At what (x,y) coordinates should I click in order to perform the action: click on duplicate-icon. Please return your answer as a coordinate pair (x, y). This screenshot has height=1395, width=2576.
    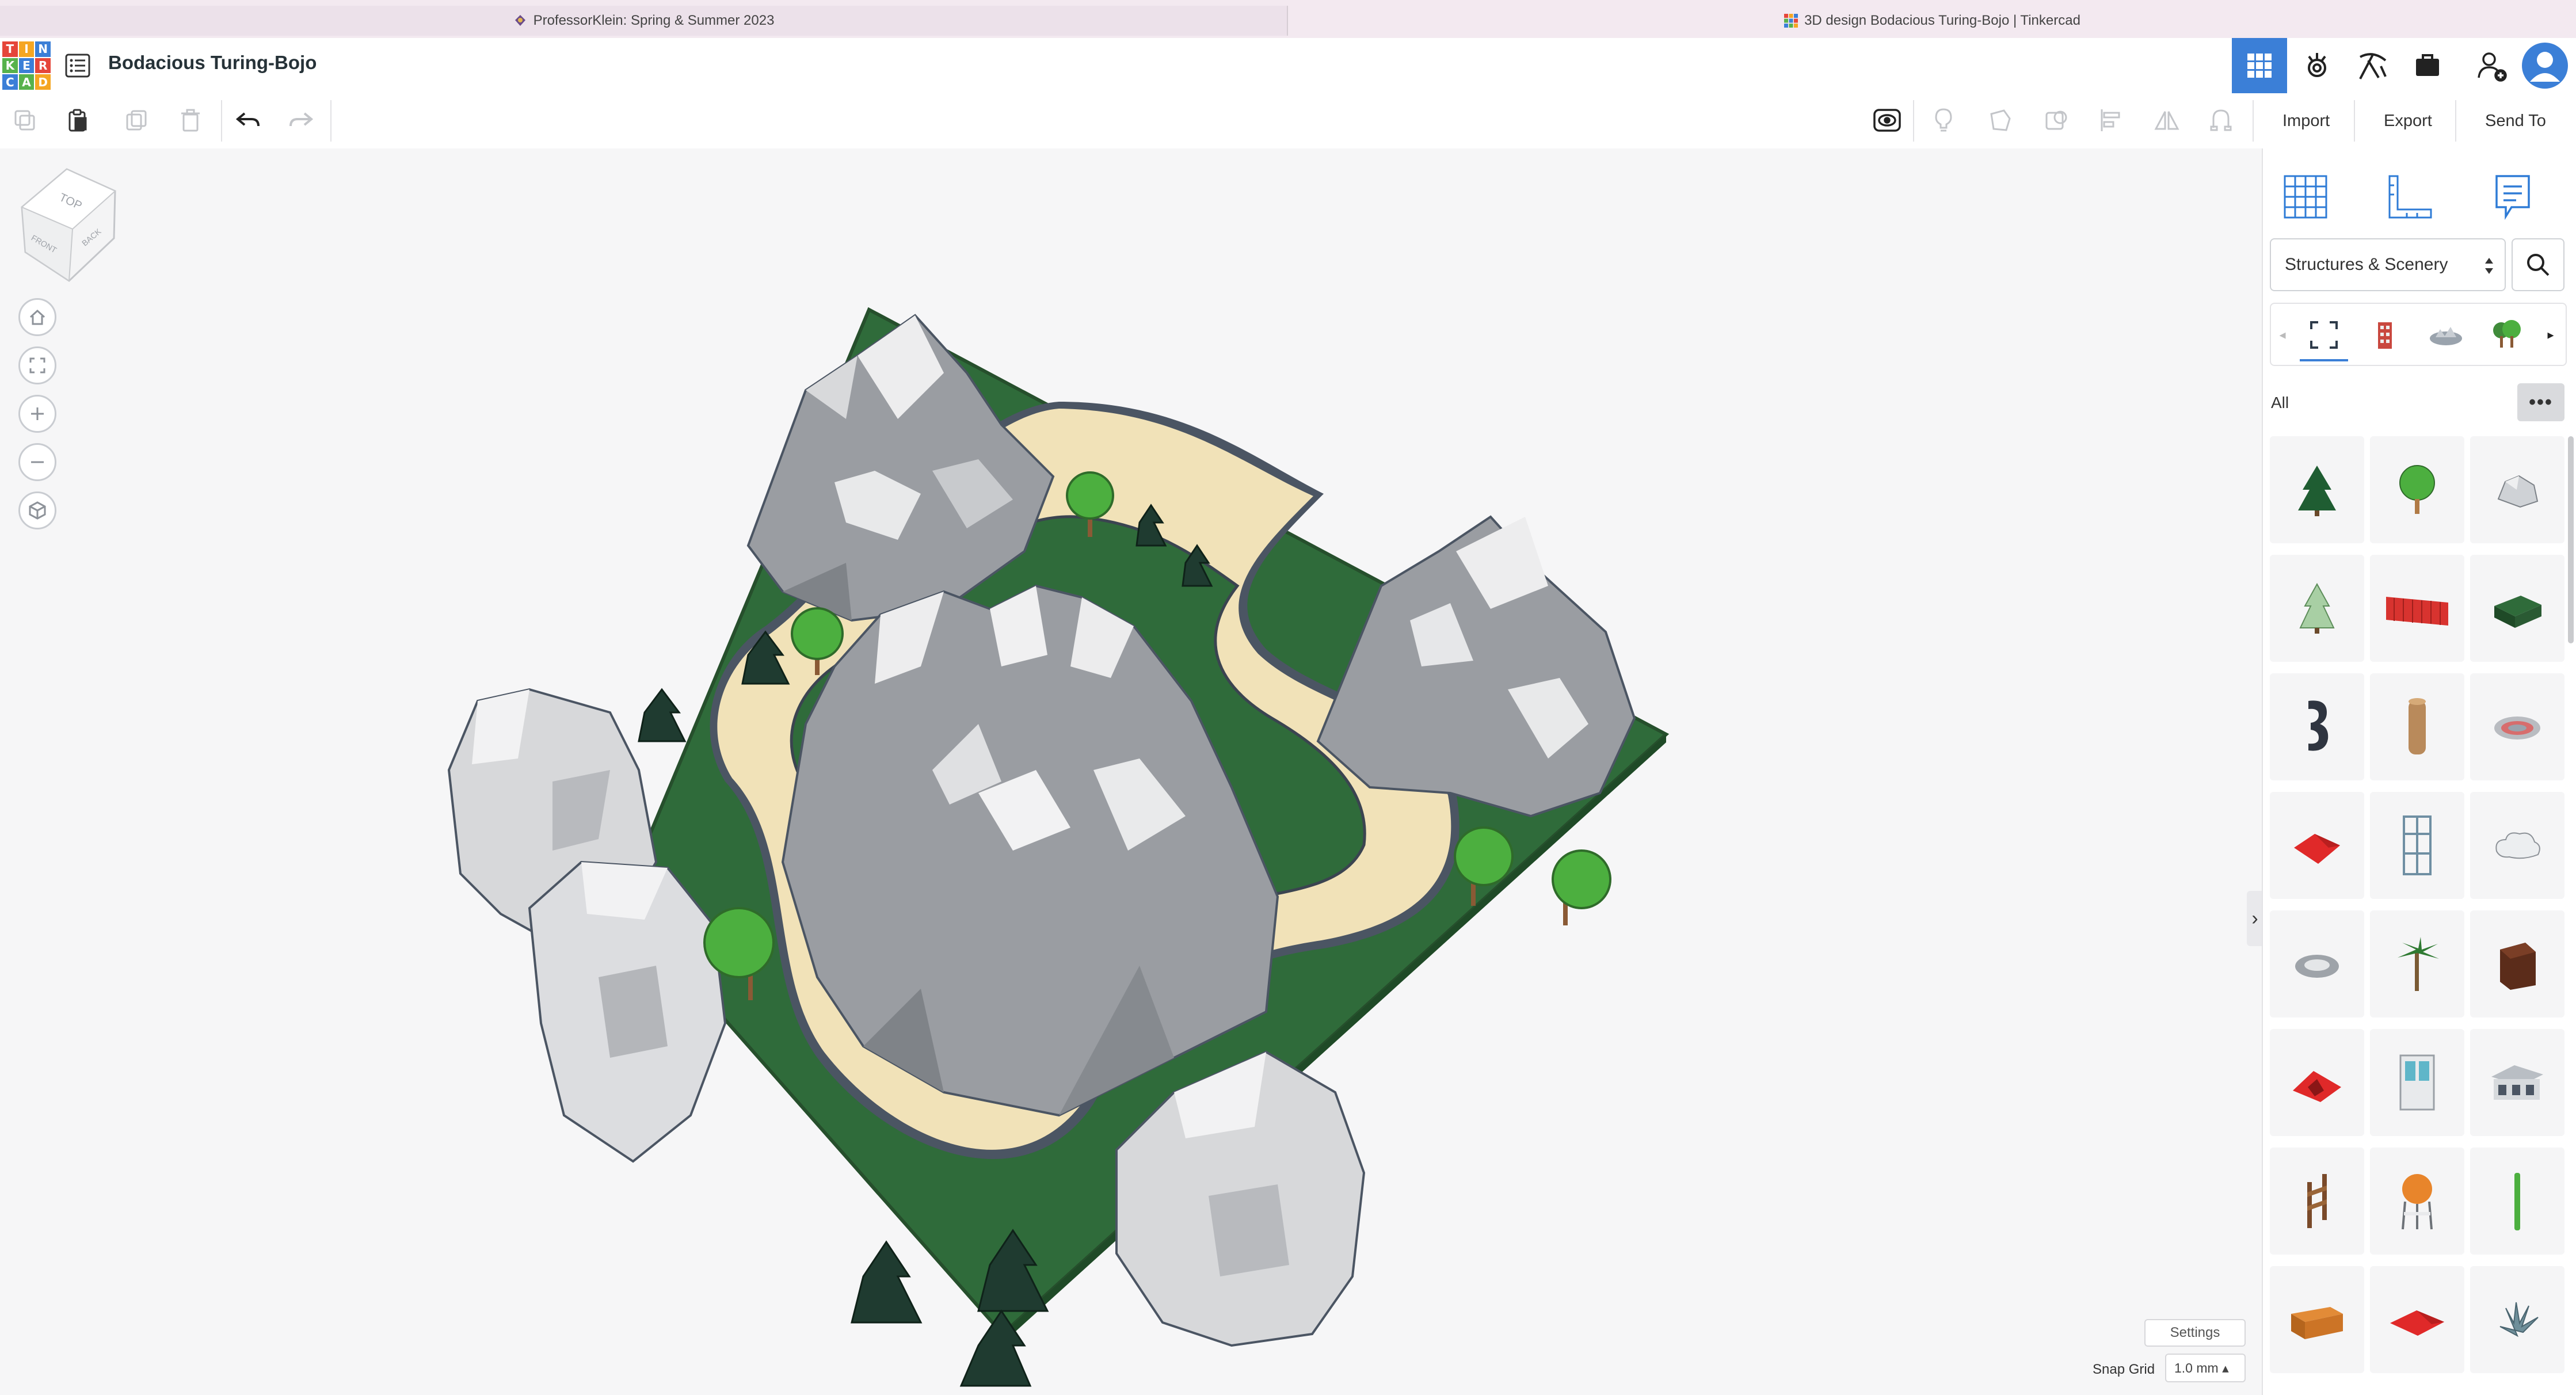
    Looking at the image, I should click on (136, 120).